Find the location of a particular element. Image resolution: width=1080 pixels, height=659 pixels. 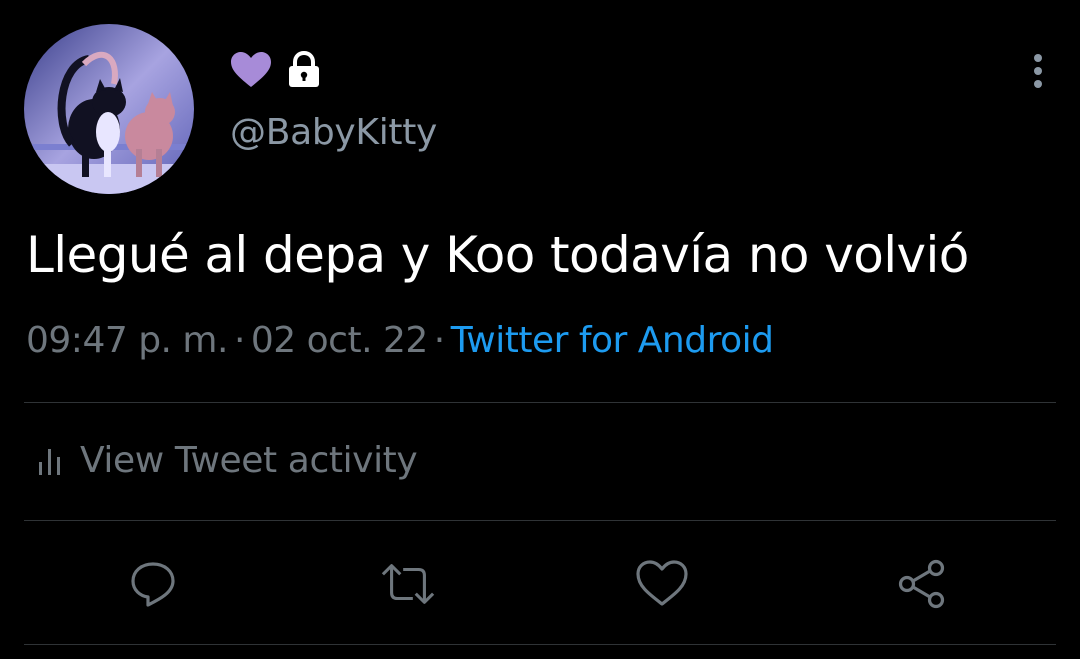

tweet-text: Llegué al depa y Koo todavía no volvió is located at coordinates (497, 255).